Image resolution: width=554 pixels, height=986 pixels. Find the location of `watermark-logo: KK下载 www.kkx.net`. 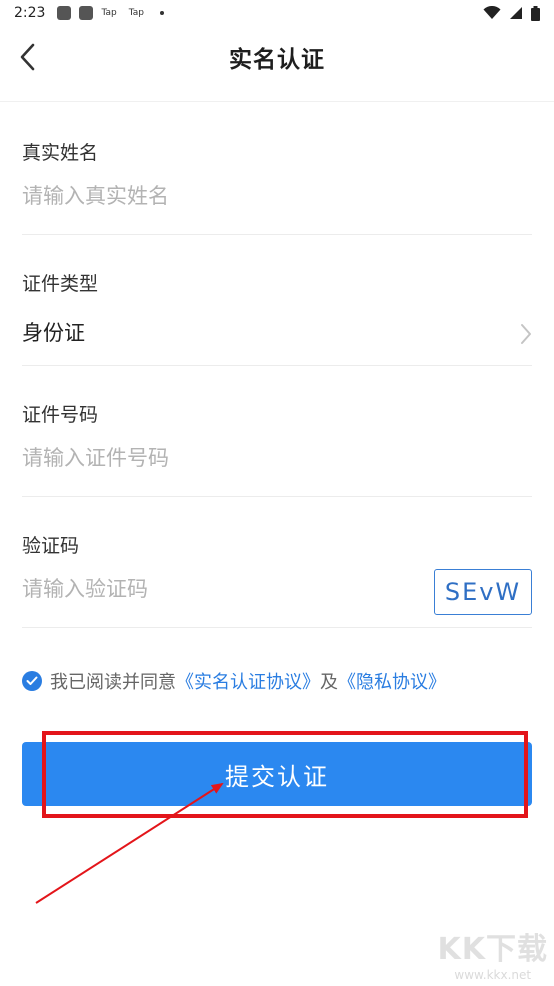

watermark-logo: KK下载 www.kkx.net is located at coordinates (493, 953).